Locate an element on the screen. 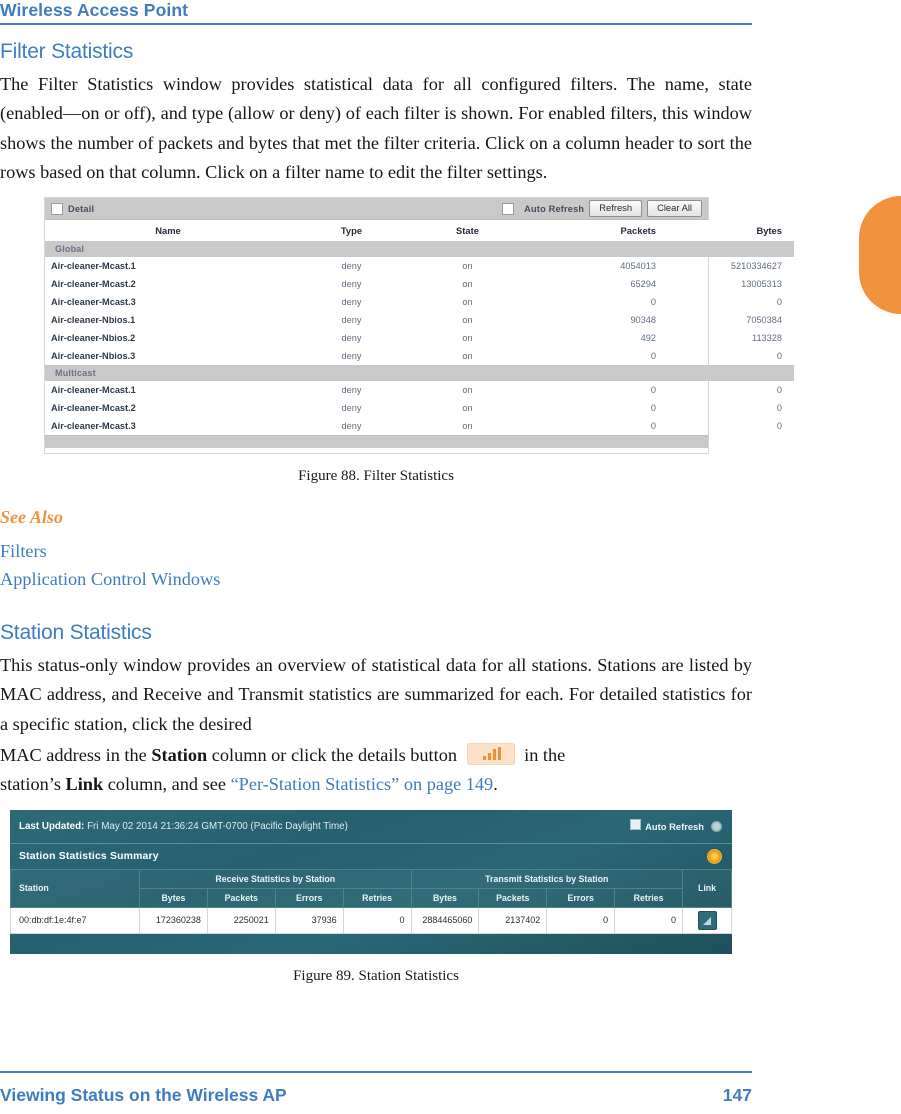 This screenshot has width=901, height=1114. column-header-packets: Packets is located at coordinates (593, 231).